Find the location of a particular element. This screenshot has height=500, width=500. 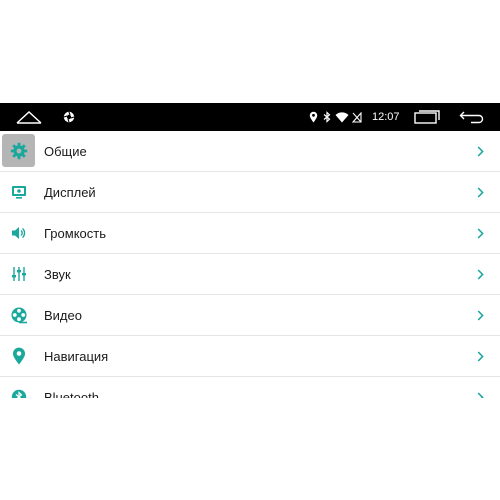

settings-item-volume: Громкость is located at coordinates (250, 233).